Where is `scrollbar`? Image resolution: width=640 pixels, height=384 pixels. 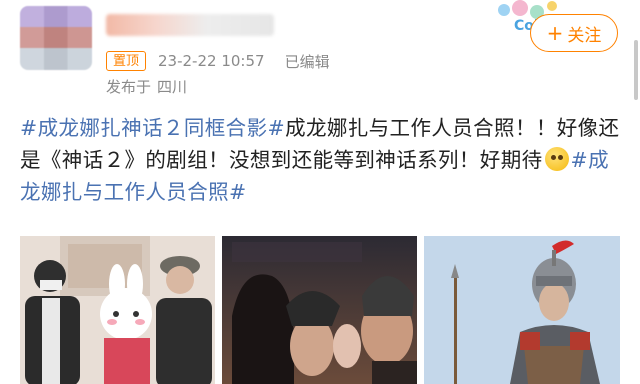
scrollbar is located at coordinates (636, 70).